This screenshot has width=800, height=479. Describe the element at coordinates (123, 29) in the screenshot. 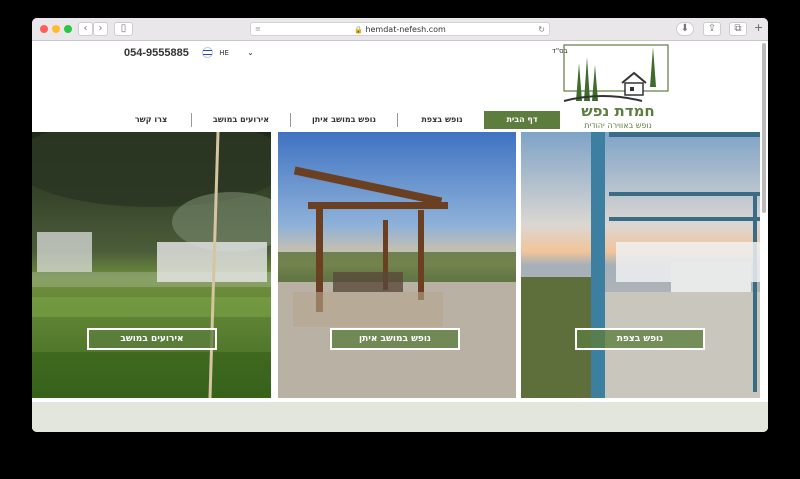

I see `sidebar-toggle-icon: ▯` at that location.